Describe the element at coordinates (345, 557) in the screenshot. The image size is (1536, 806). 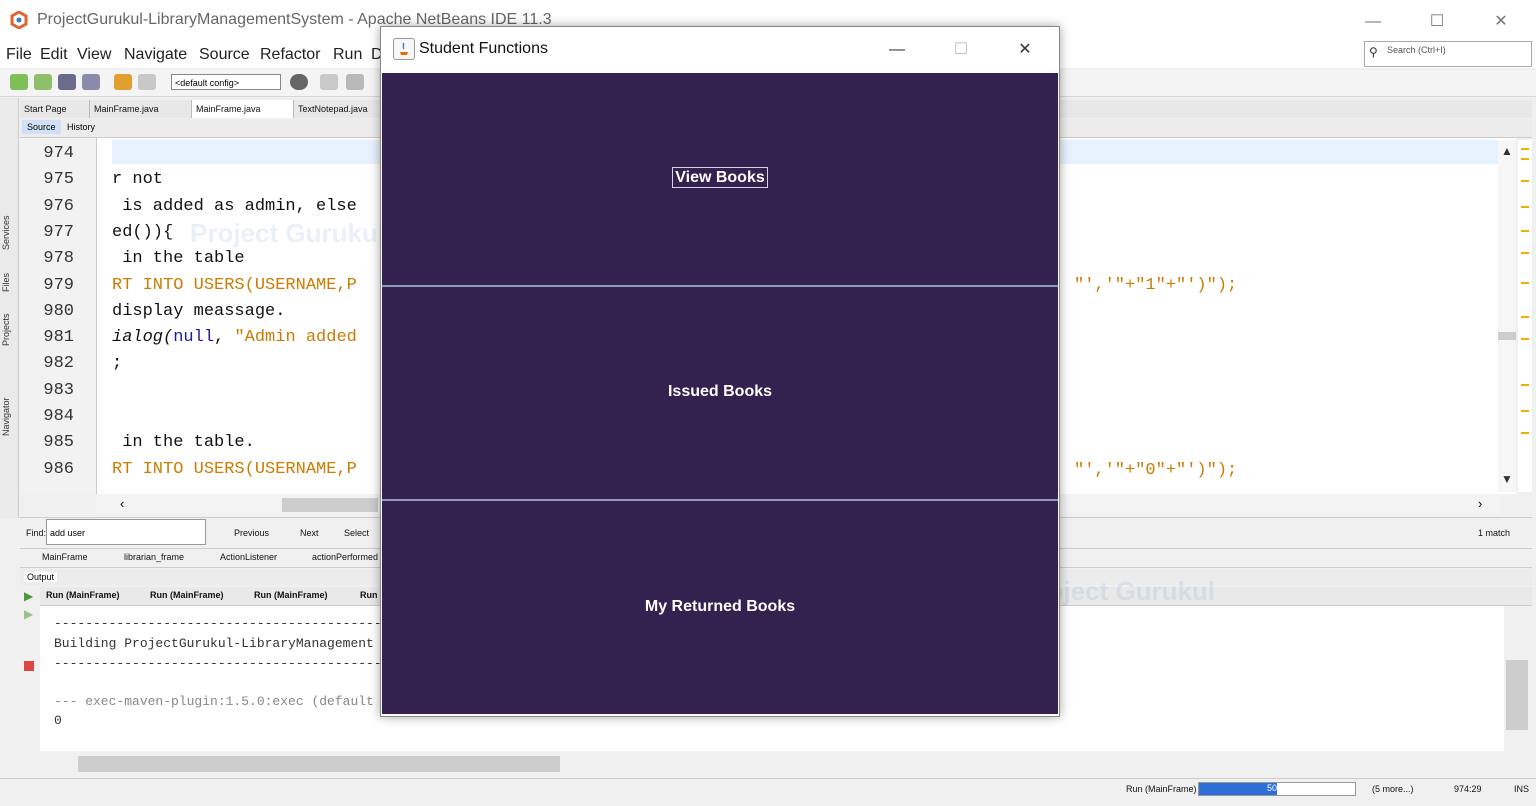
I see `breadcrumb-actionperformed: actionPerformed` at that location.